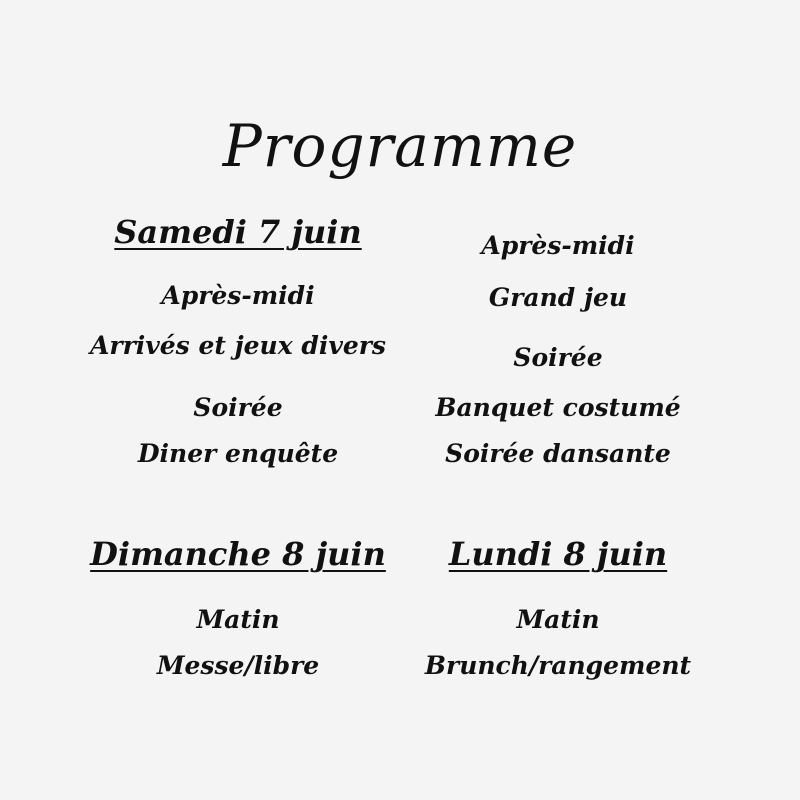  Describe the element at coordinates (558, 245) in the screenshot. I see `samedi-suite-afternoon-label: Après-midi` at that location.